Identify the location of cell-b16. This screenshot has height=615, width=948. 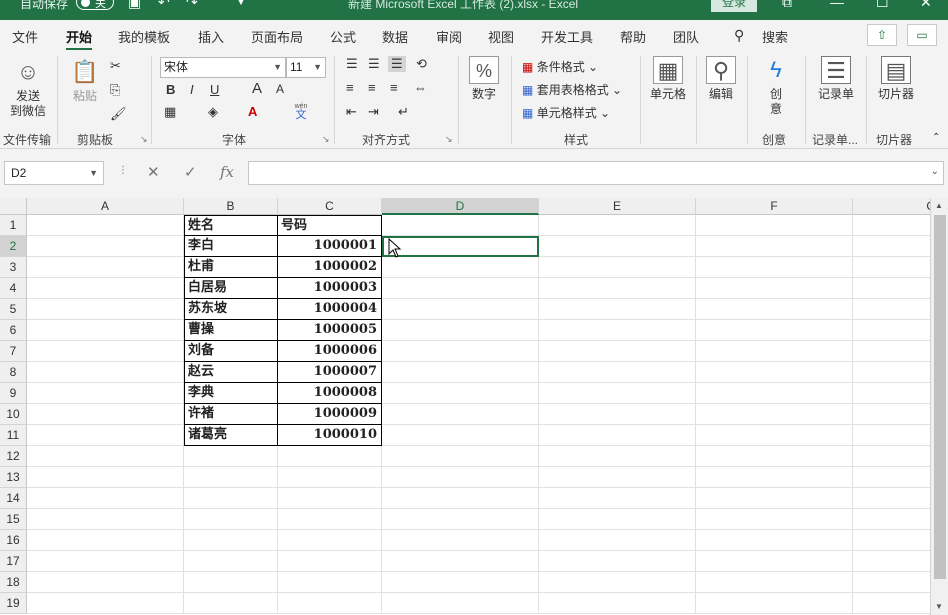
(231, 540).